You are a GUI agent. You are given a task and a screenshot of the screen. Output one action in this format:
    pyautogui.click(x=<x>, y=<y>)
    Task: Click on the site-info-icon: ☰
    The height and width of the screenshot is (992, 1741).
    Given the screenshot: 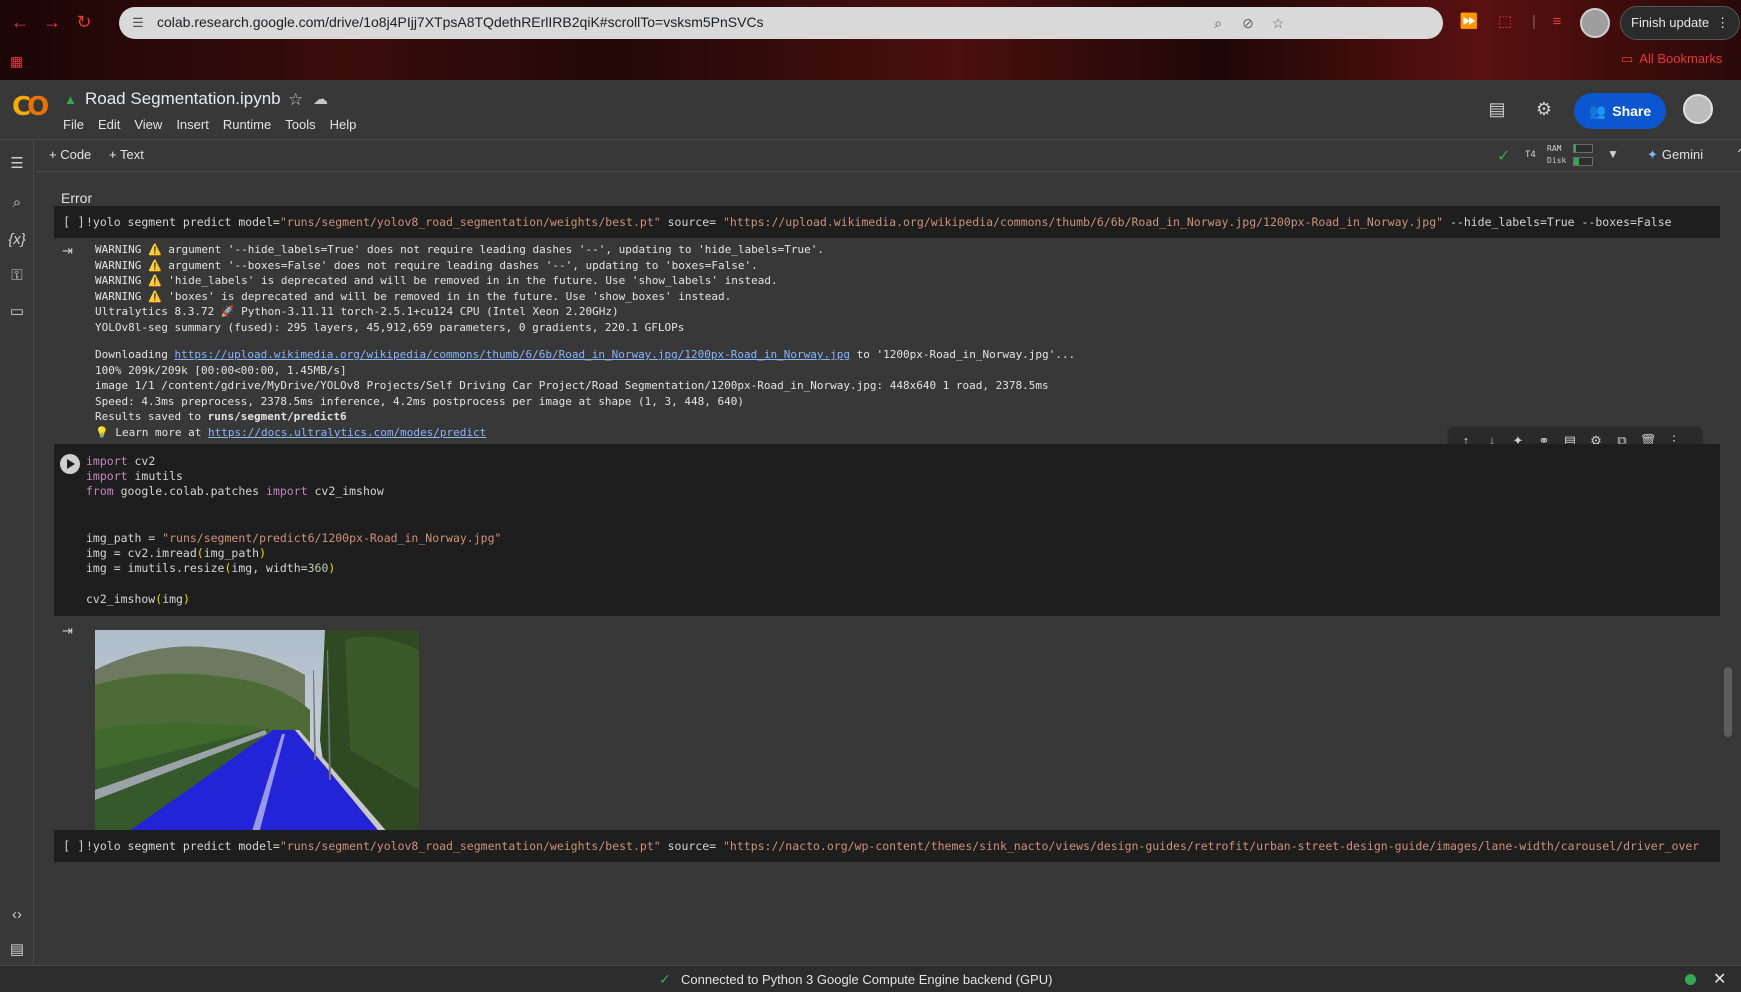 What is the action you would take?
    pyautogui.click(x=138, y=23)
    